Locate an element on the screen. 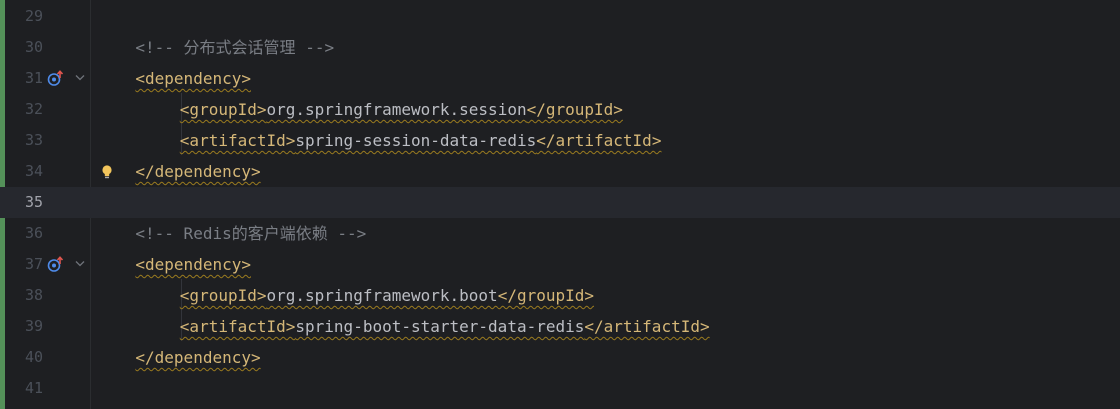 The width and height of the screenshot is (1120, 409). xml-text: org.springframework.session is located at coordinates (396, 109).